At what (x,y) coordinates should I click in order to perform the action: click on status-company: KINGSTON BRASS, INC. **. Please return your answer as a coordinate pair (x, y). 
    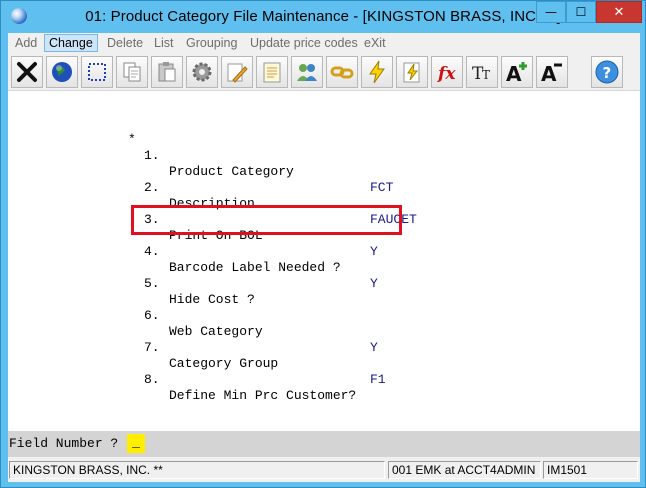
    Looking at the image, I should click on (197, 470).